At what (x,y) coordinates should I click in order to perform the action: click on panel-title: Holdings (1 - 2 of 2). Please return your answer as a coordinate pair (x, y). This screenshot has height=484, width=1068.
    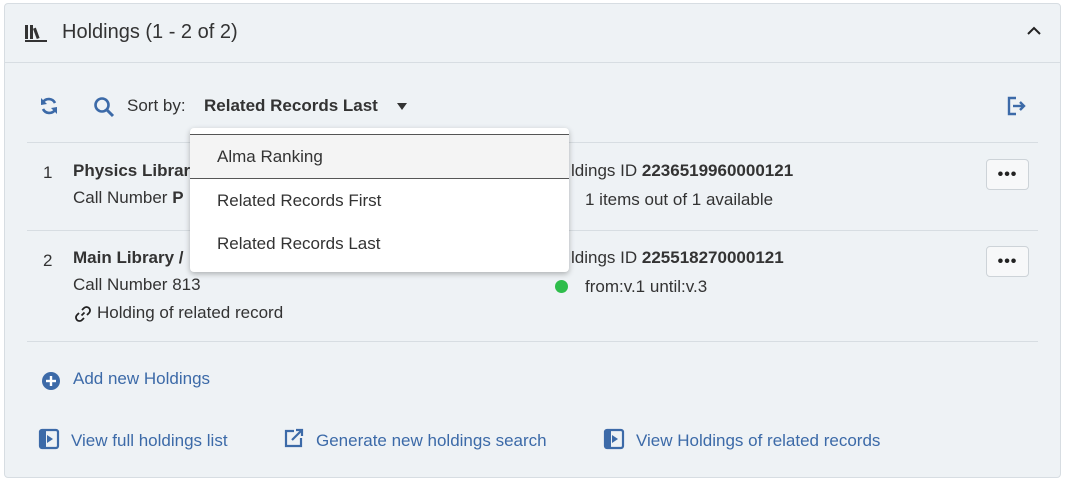
    Looking at the image, I should click on (150, 32).